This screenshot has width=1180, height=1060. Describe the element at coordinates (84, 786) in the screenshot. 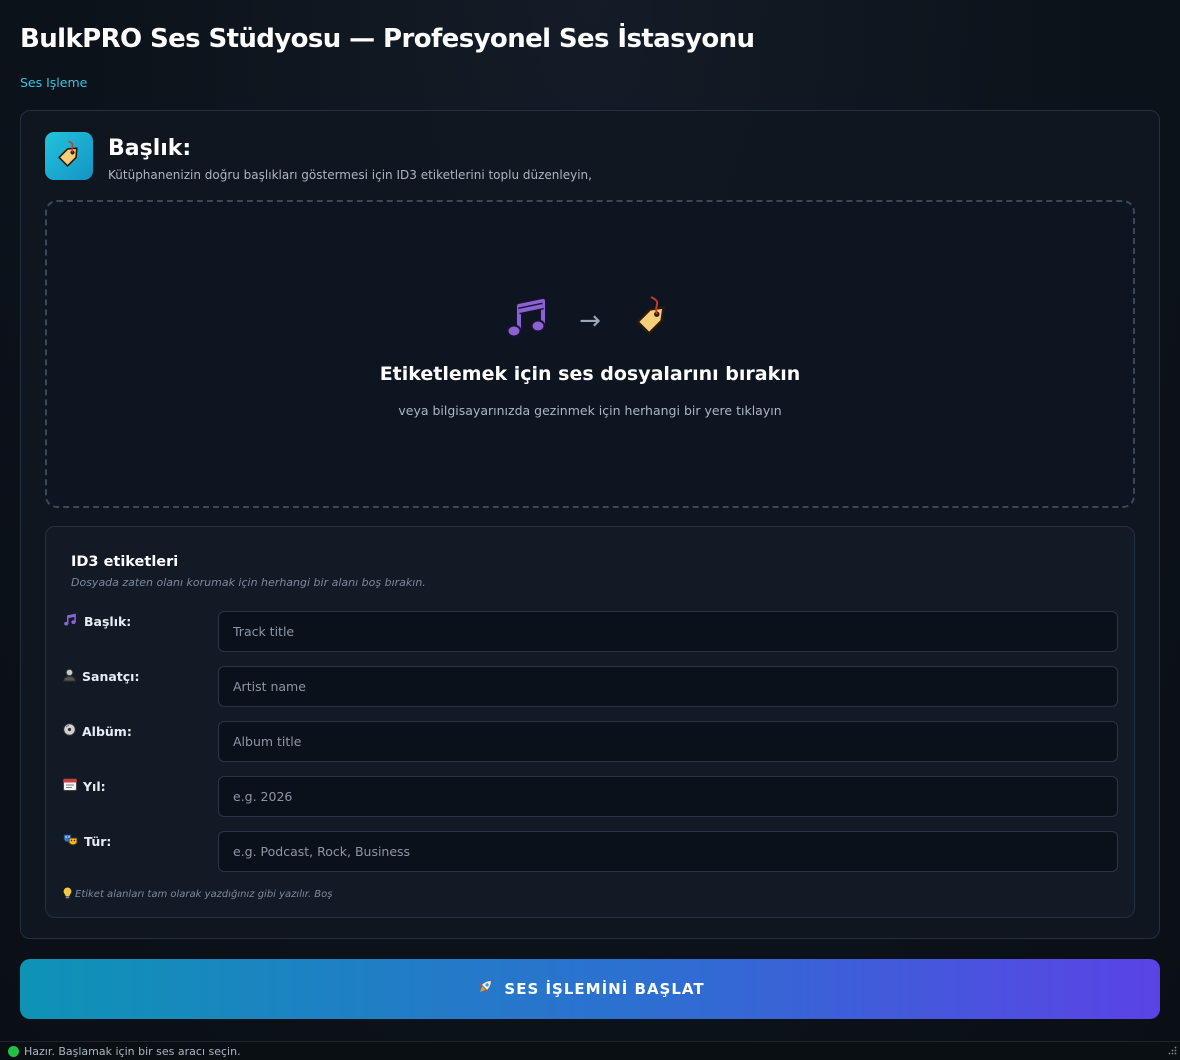

I see `year-field-label: Yıl:` at that location.